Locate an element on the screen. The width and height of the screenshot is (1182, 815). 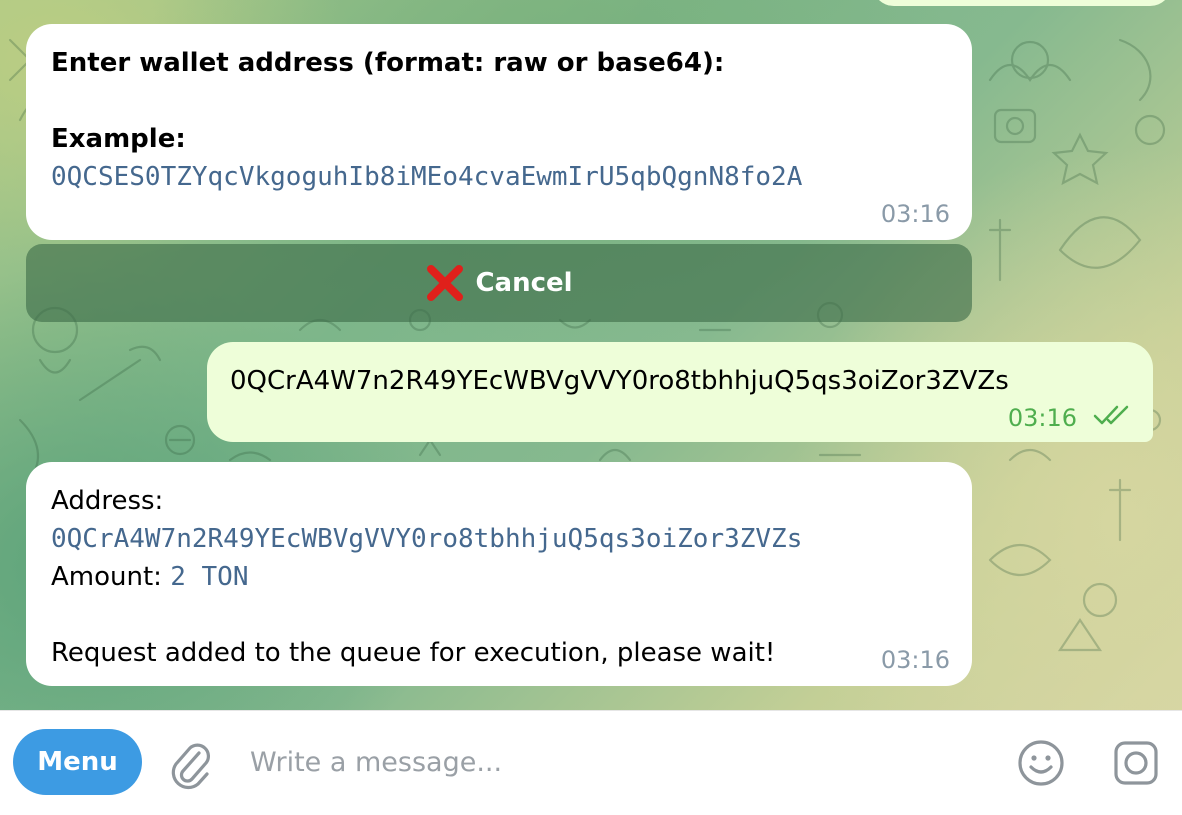
amount-value: 2 TON is located at coordinates (209, 577).